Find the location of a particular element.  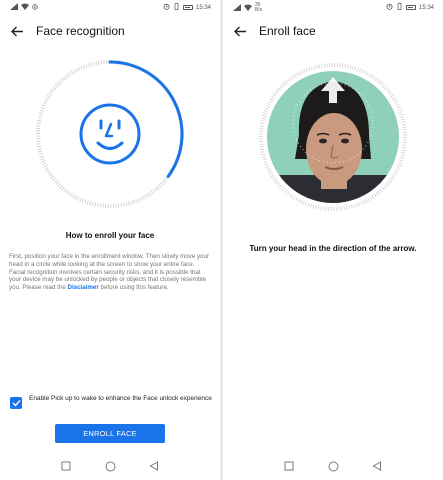

network-speed: 35 B/s is located at coordinates (259, 7).